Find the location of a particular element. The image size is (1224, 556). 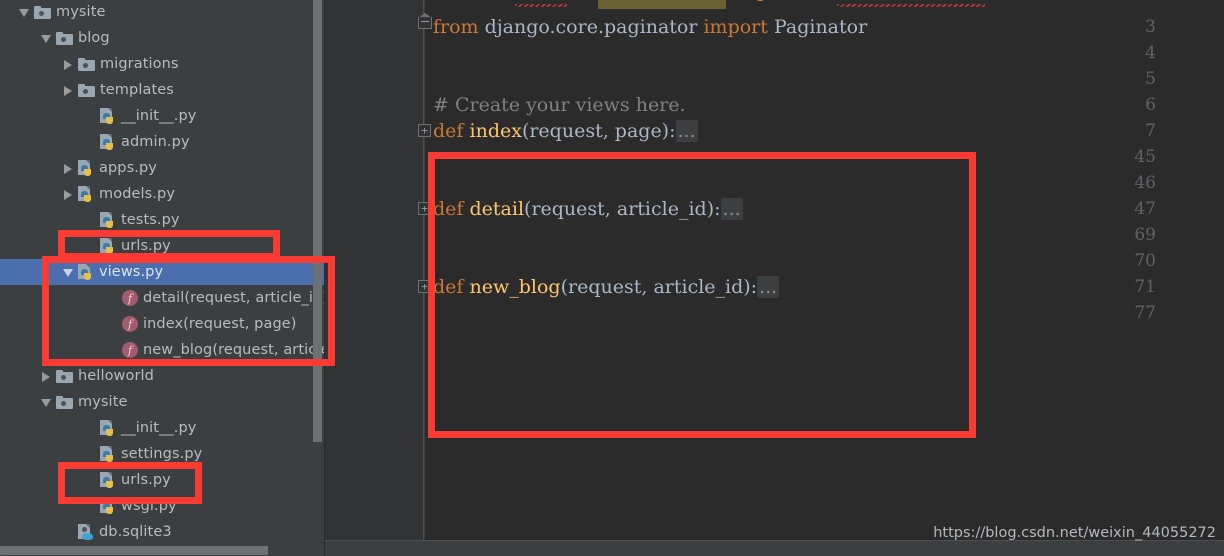

tree-item-index-request-page: f index(request, page) is located at coordinates (162, 324).